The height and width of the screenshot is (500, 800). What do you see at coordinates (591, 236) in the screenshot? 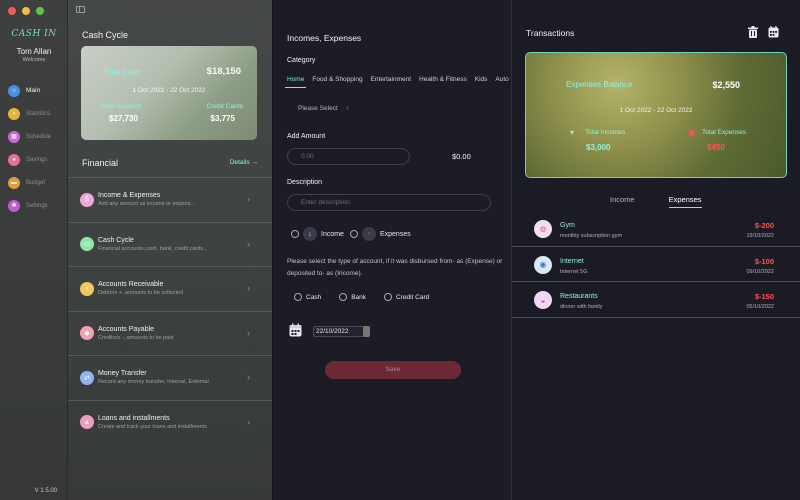
I see `transaction-desc: monthly subscription gym` at bounding box center [591, 236].